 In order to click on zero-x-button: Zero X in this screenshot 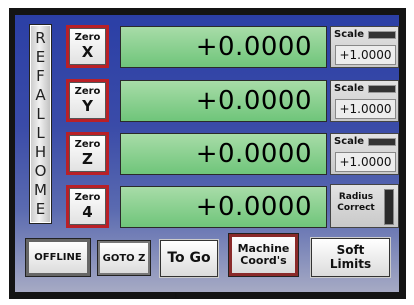, I will do `click(87, 46)`.